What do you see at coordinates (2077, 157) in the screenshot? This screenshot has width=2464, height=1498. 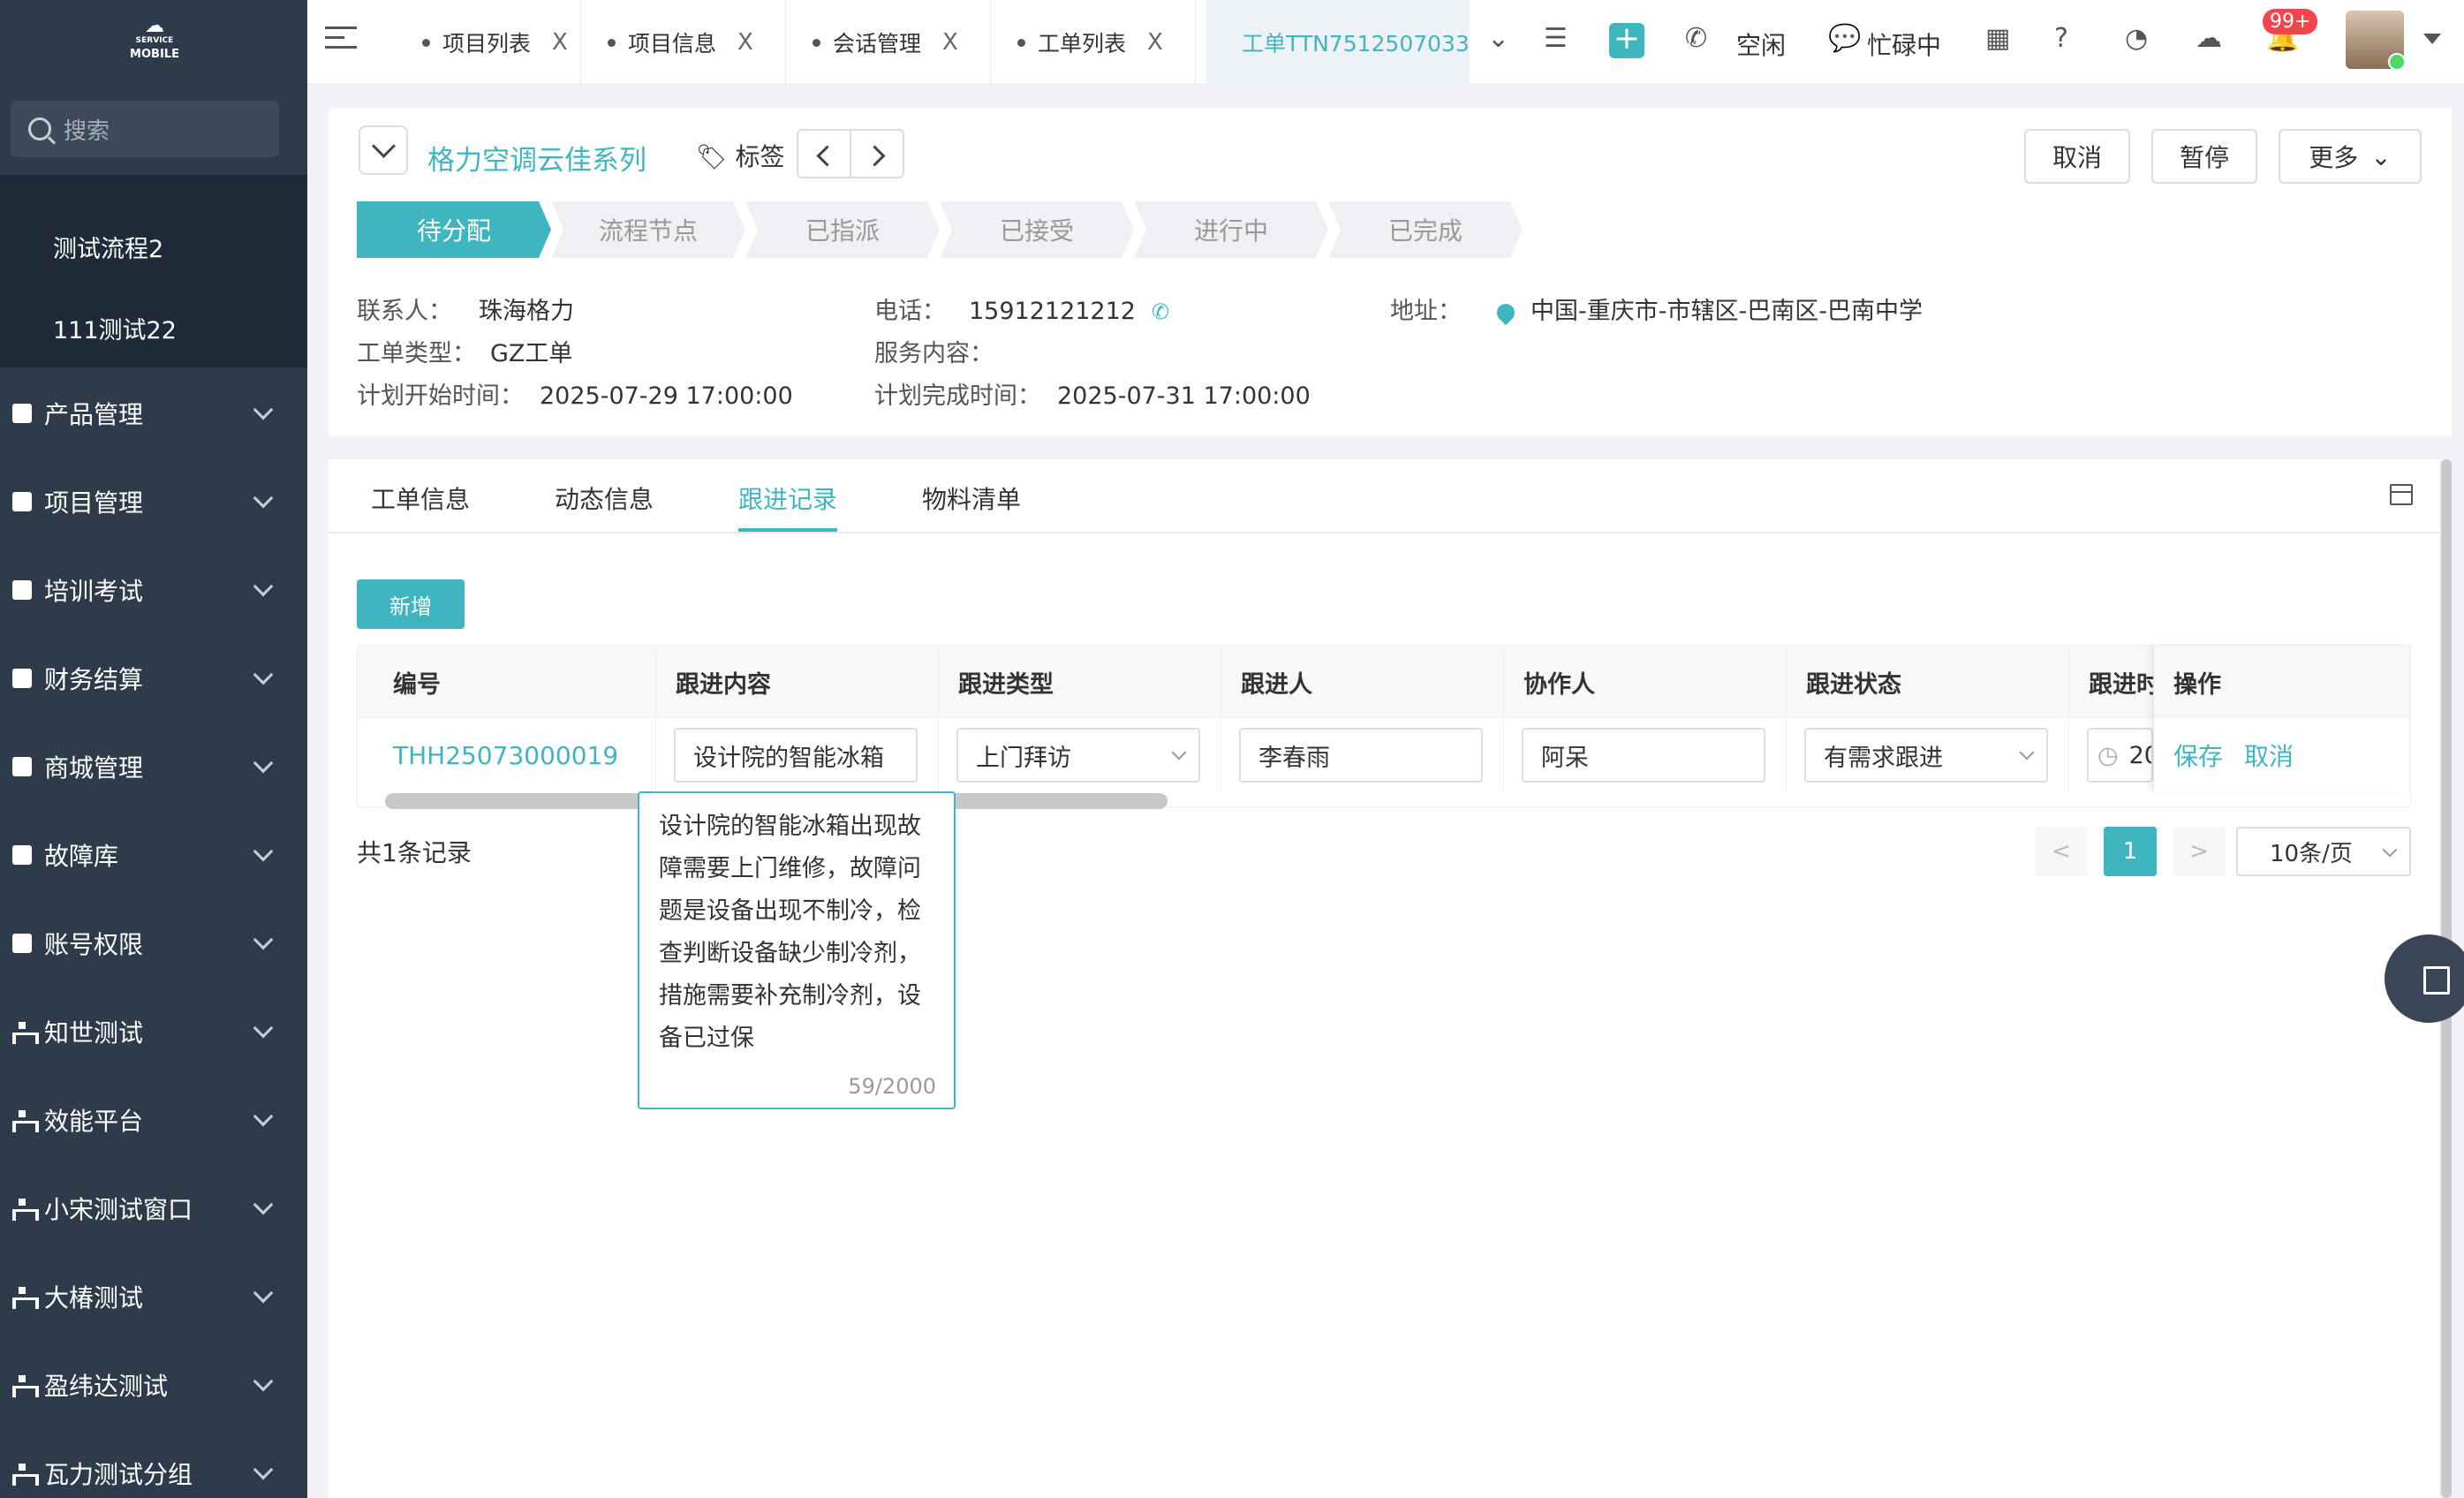 I see `cancel-button: 取消` at bounding box center [2077, 157].